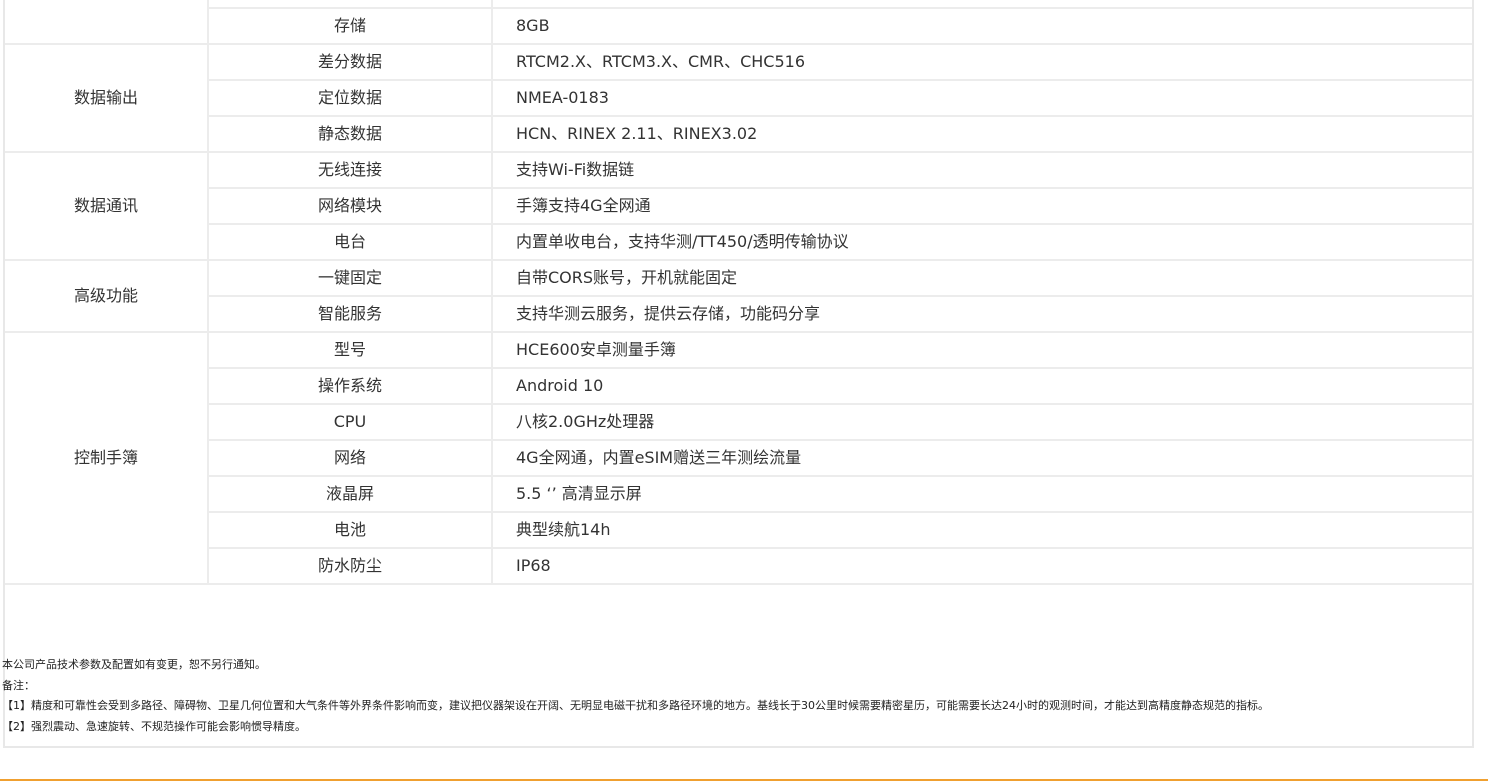  What do you see at coordinates (981, 4) in the screenshot?
I see `value-cell` at bounding box center [981, 4].